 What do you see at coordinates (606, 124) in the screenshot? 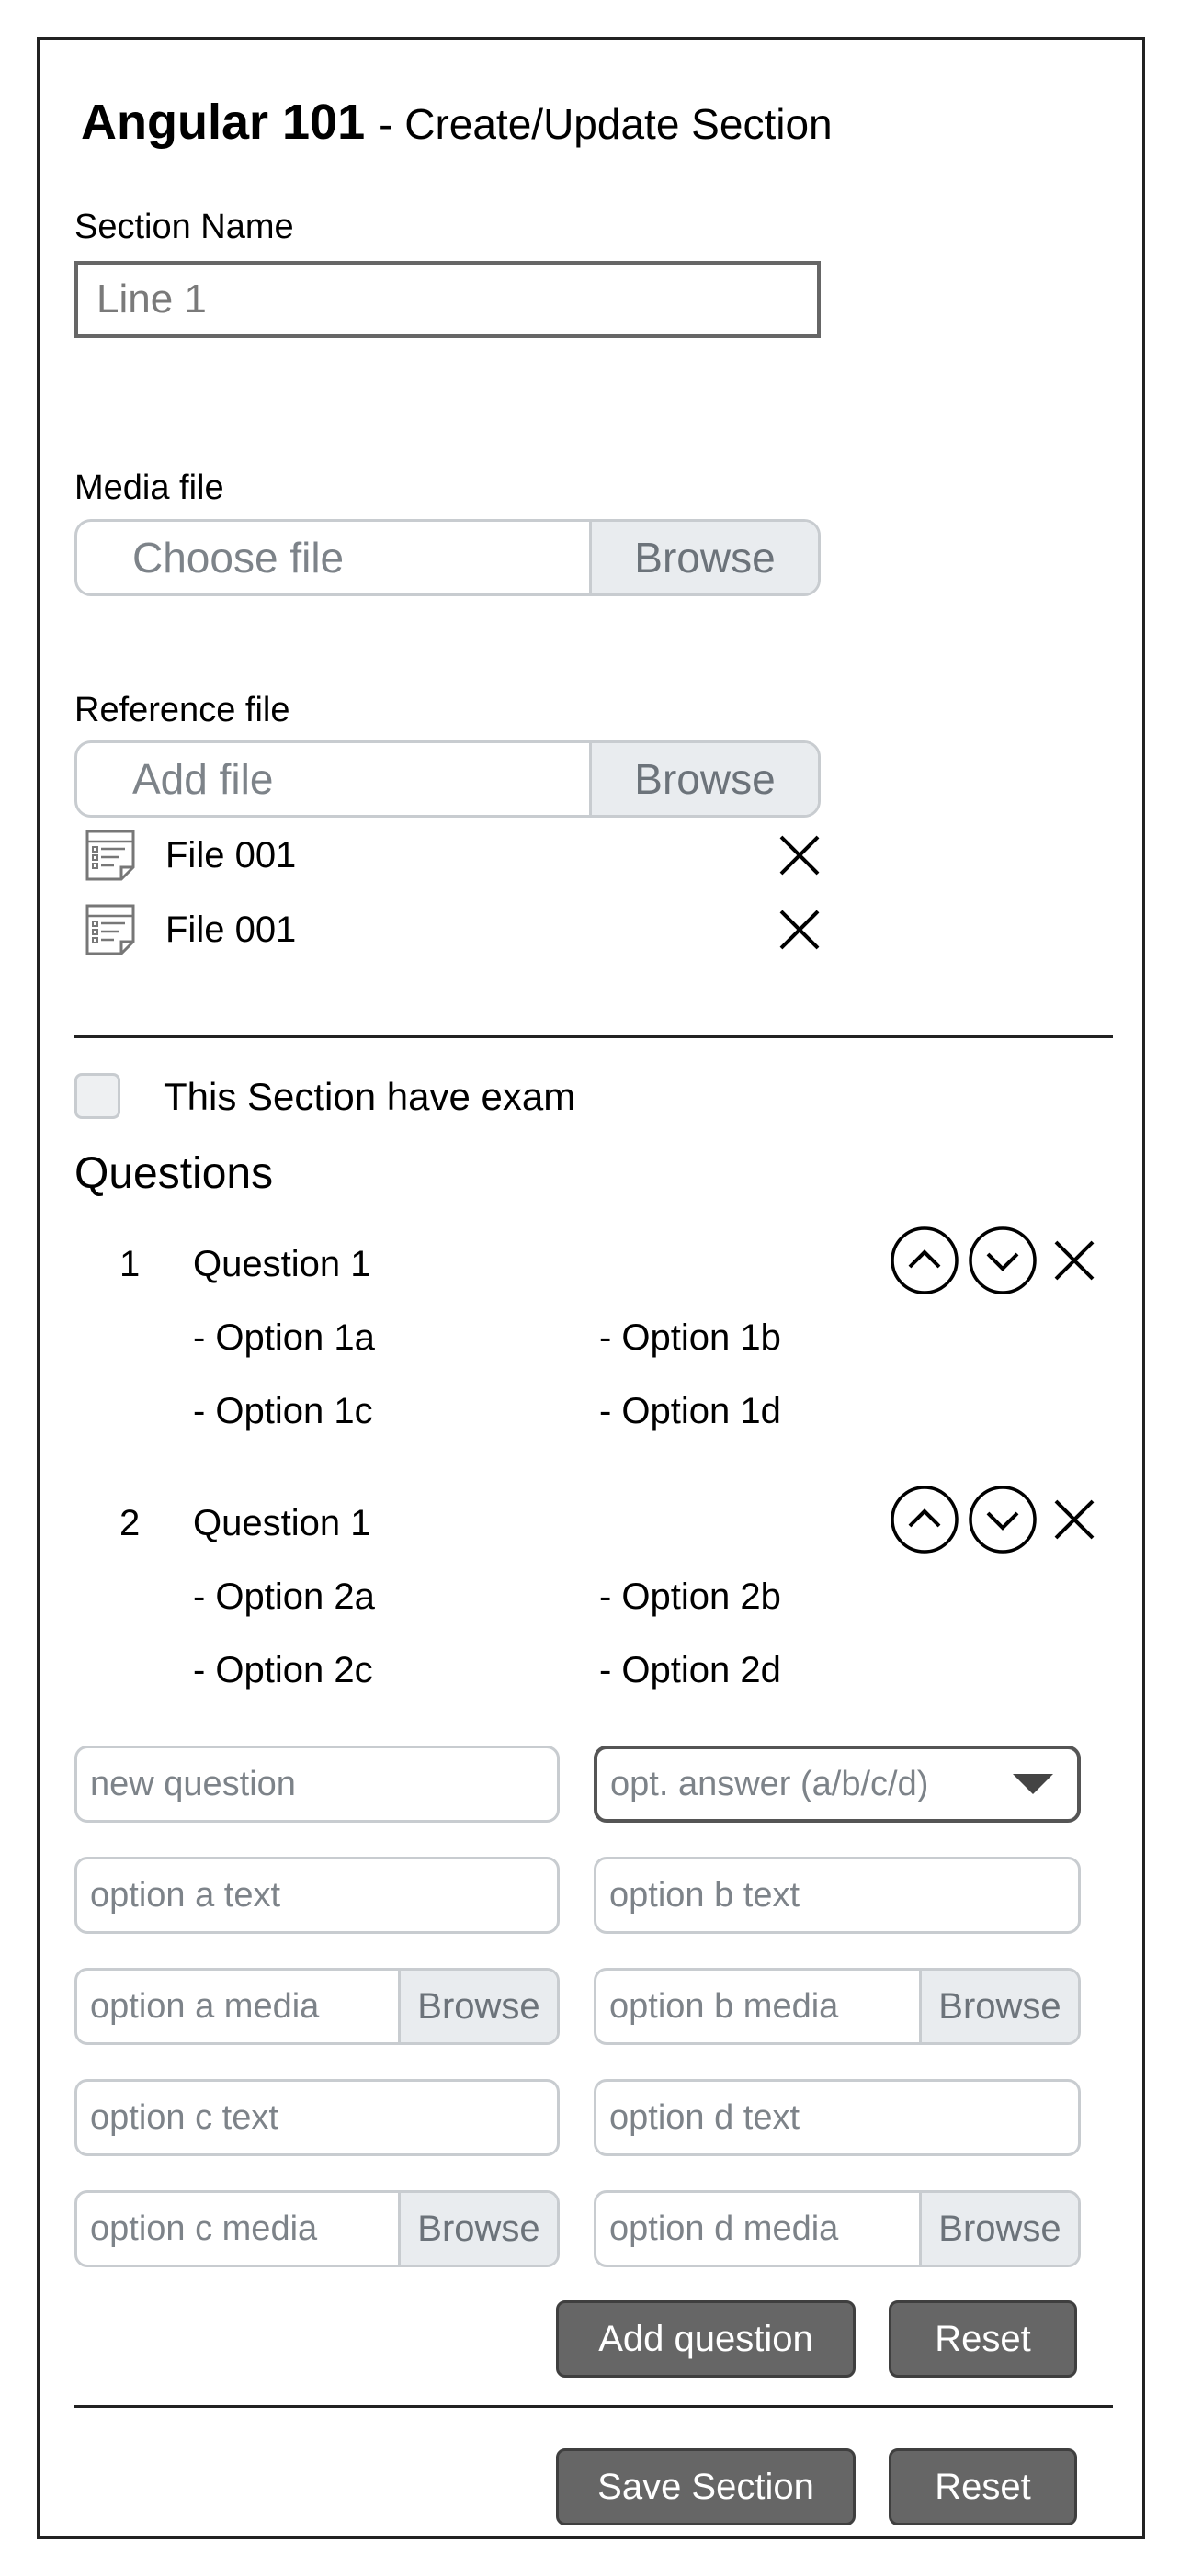
I see `page-subtitle: - Create/Update Section` at bounding box center [606, 124].